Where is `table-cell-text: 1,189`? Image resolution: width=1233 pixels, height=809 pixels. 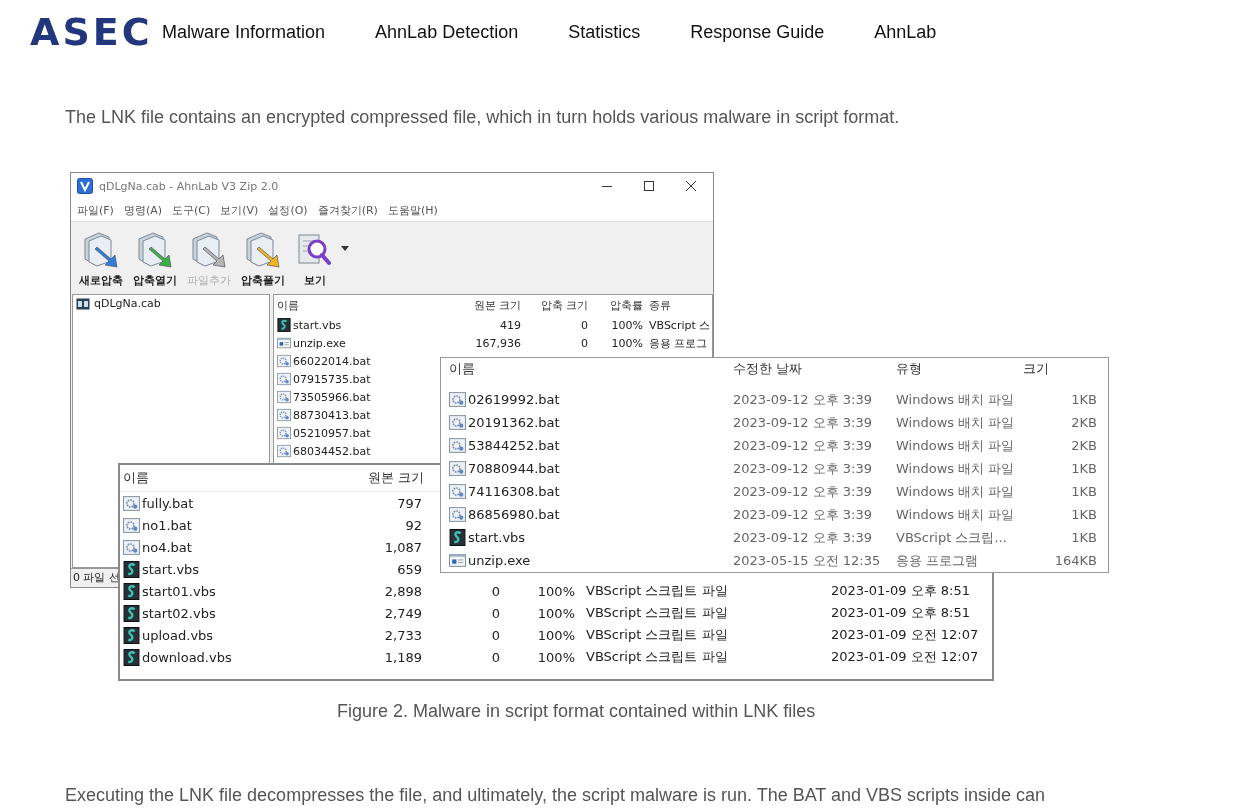
table-cell-text: 1,189 is located at coordinates (403, 657).